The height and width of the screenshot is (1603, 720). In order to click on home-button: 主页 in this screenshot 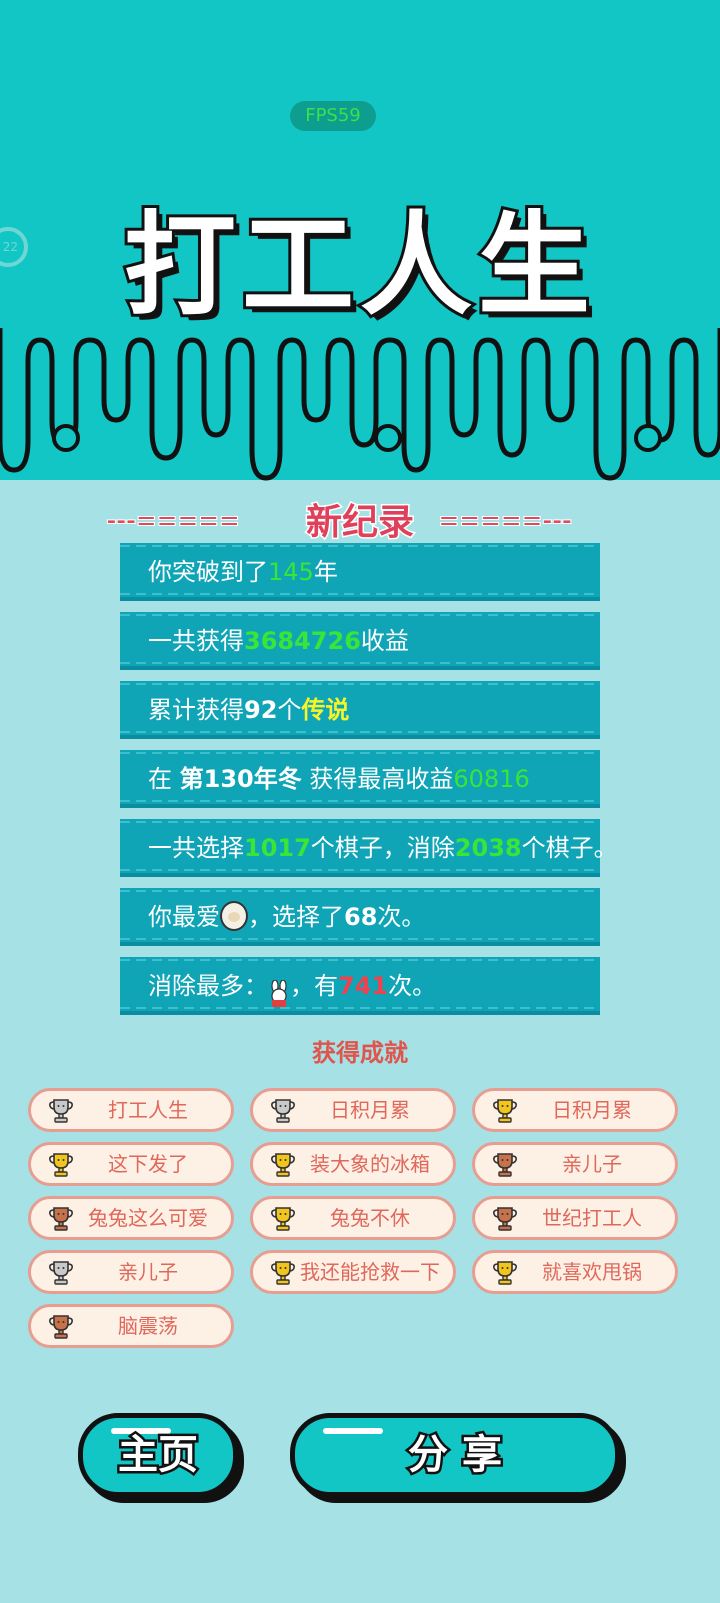, I will do `click(158, 1455)`.